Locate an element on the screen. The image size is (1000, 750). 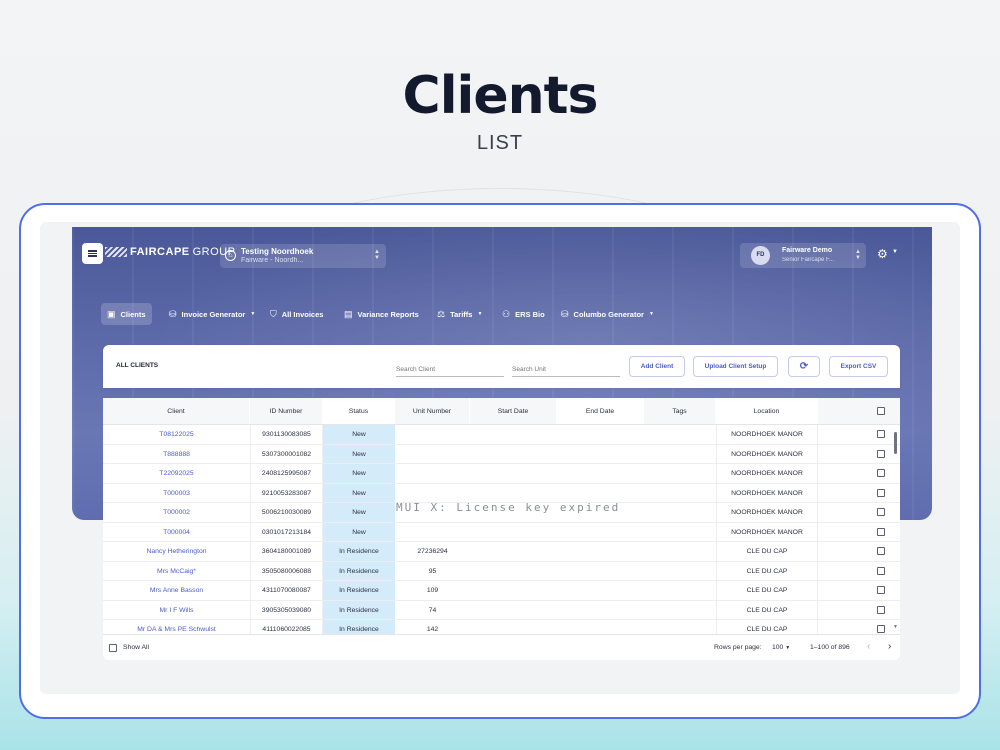
table-row: T000004 0301017213184 New NOORDHOEK MANOR is located at coordinates (501, 532).